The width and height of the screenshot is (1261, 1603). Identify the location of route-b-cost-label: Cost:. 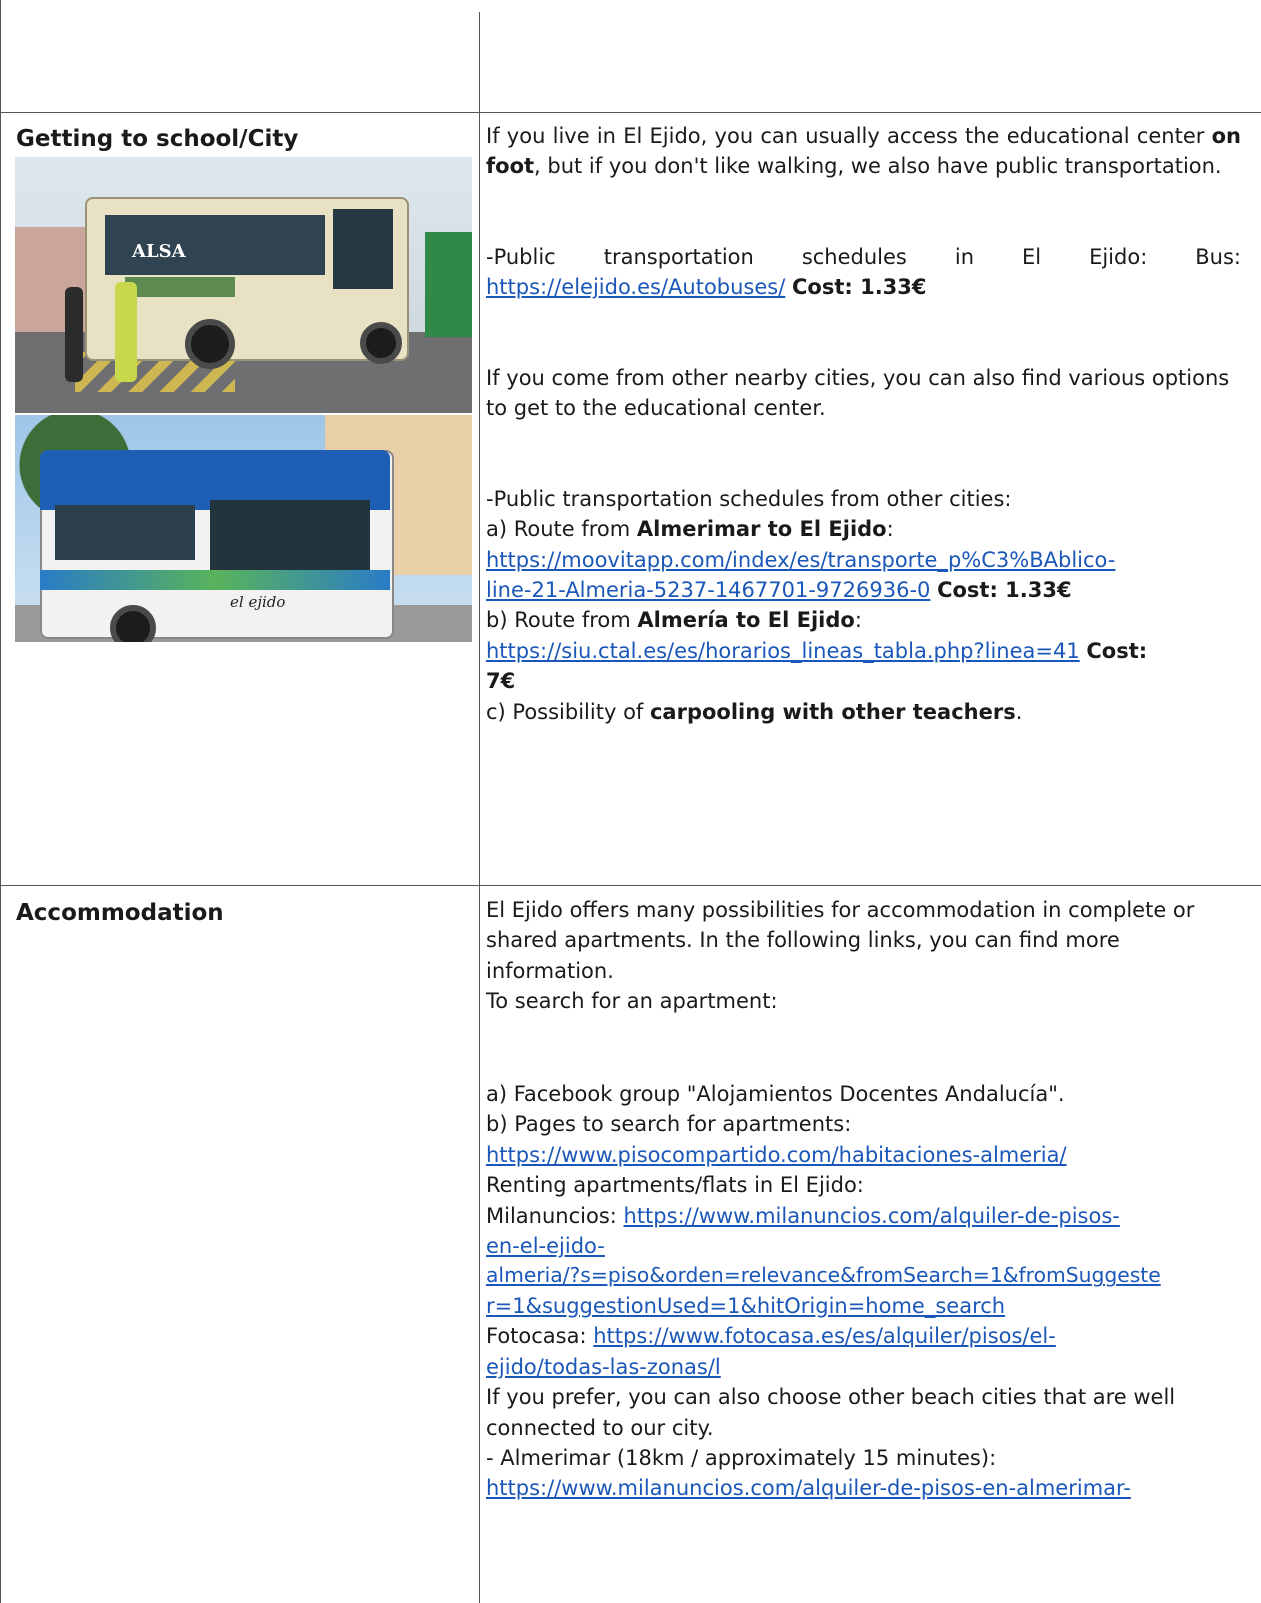
(1117, 650).